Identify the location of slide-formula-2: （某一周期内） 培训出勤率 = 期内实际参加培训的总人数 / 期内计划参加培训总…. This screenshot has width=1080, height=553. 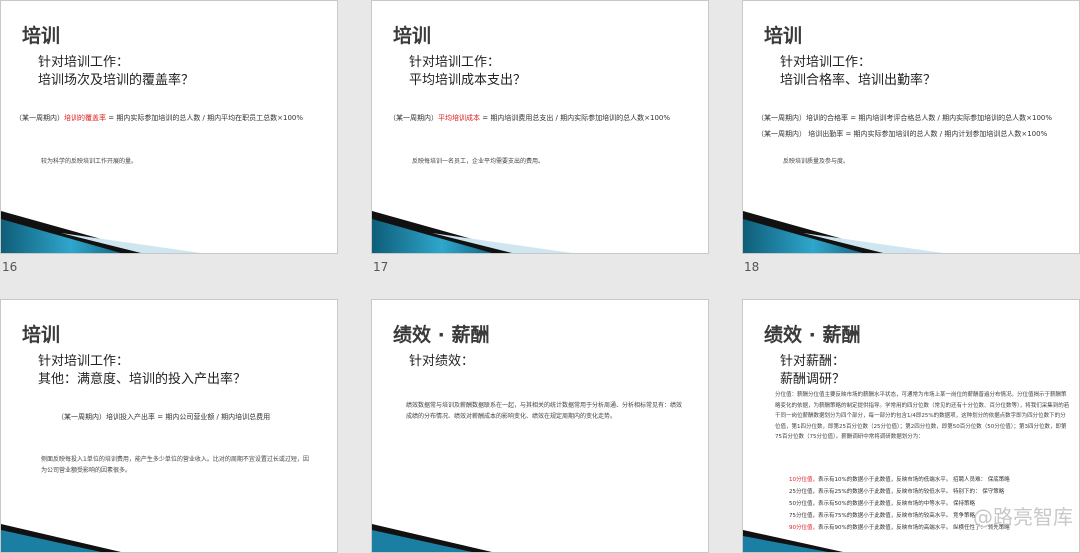
(902, 134).